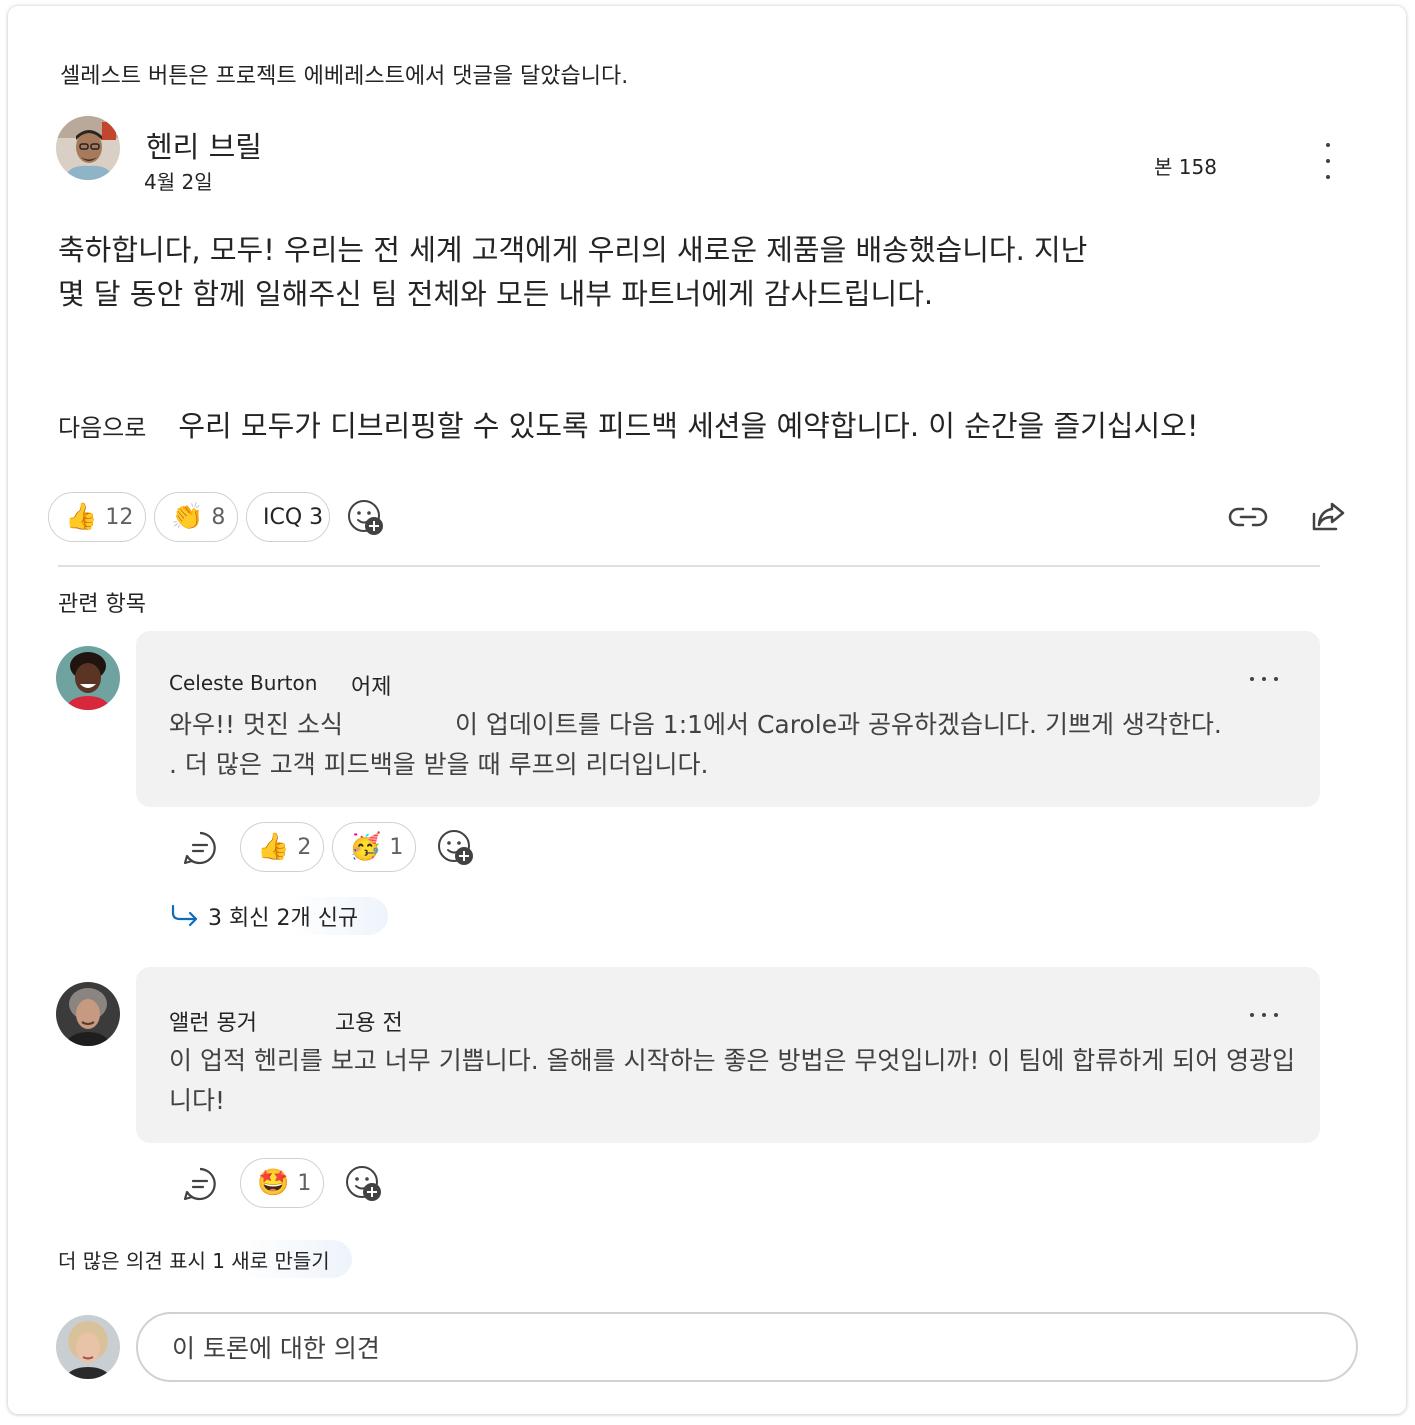 Image resolution: width=1415 pixels, height=1425 pixels. I want to click on show-more-comments-label: 더 많은 의견 표시 1 새로 만들기, so click(194, 1260).